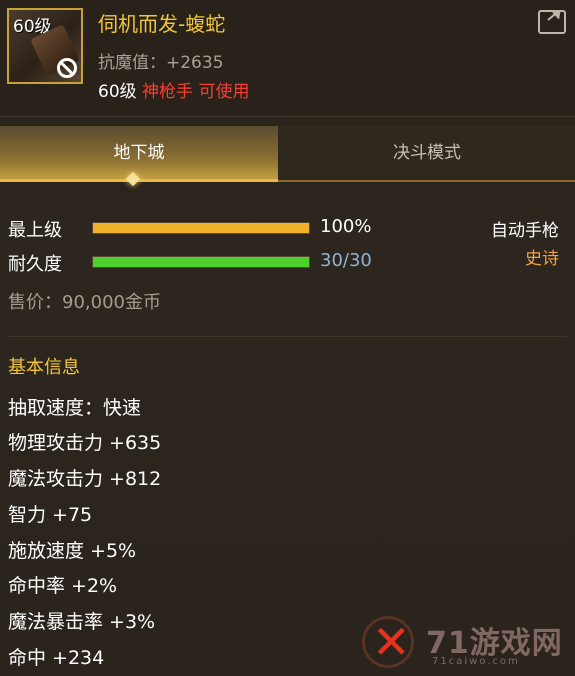 Image resolution: width=575 pixels, height=676 pixels. Describe the element at coordinates (35, 230) in the screenshot. I see `grade-label: 最上级` at that location.